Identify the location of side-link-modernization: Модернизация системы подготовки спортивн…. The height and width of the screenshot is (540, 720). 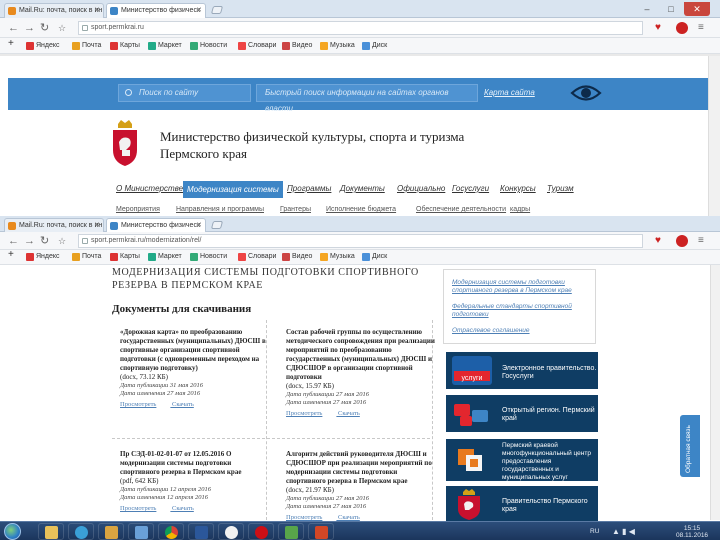
(522, 287).